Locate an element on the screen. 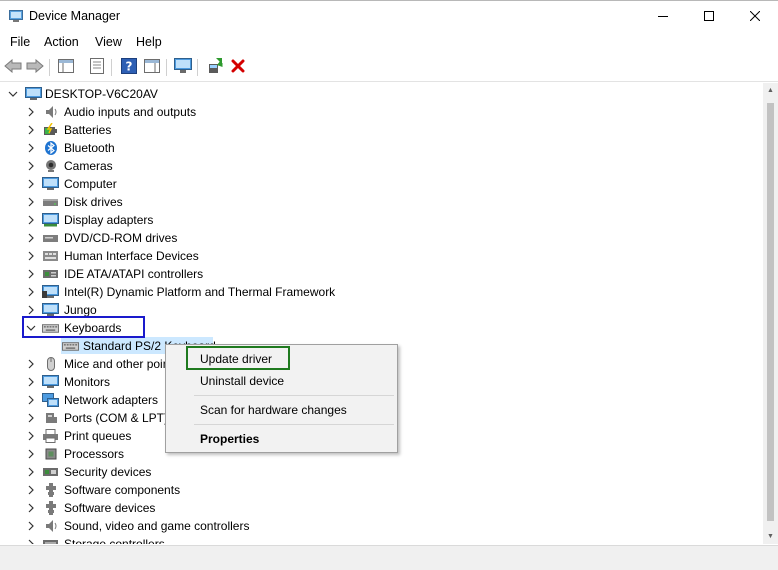 This screenshot has height=570, width=778. tree-category-item: Security devices is located at coordinates (381, 472).